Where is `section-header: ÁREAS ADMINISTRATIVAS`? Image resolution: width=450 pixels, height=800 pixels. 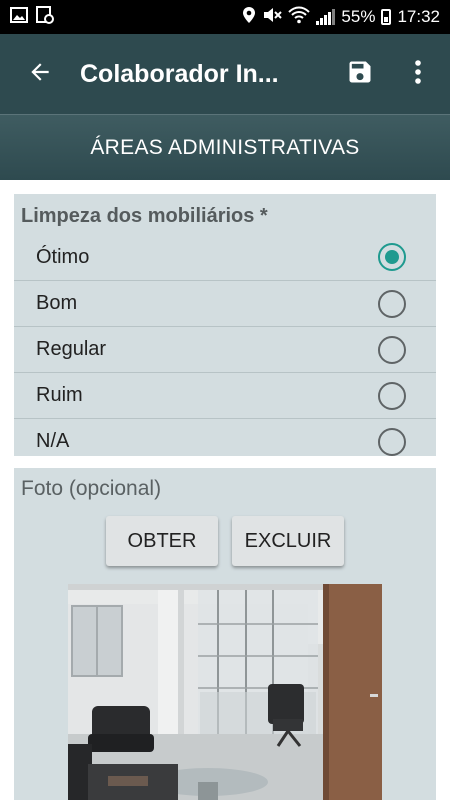 section-header: ÁREAS ADMINISTRATIVAS is located at coordinates (225, 147).